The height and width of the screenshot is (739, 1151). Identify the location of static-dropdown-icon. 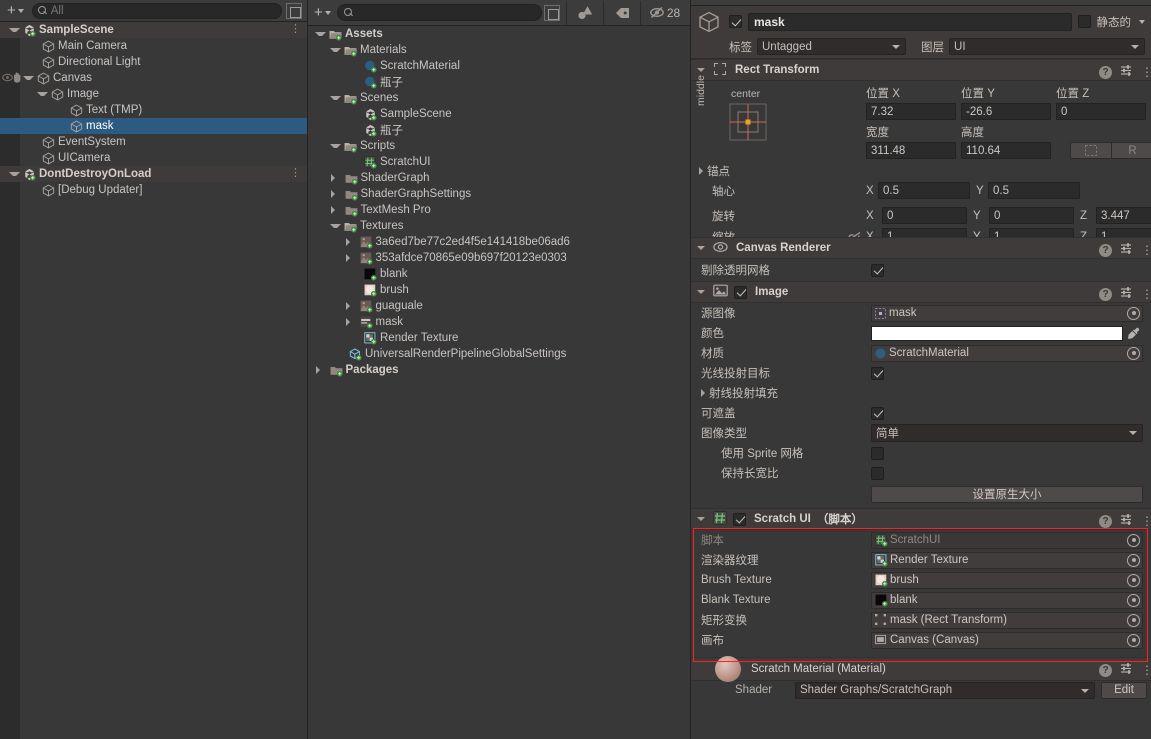
(1142, 21).